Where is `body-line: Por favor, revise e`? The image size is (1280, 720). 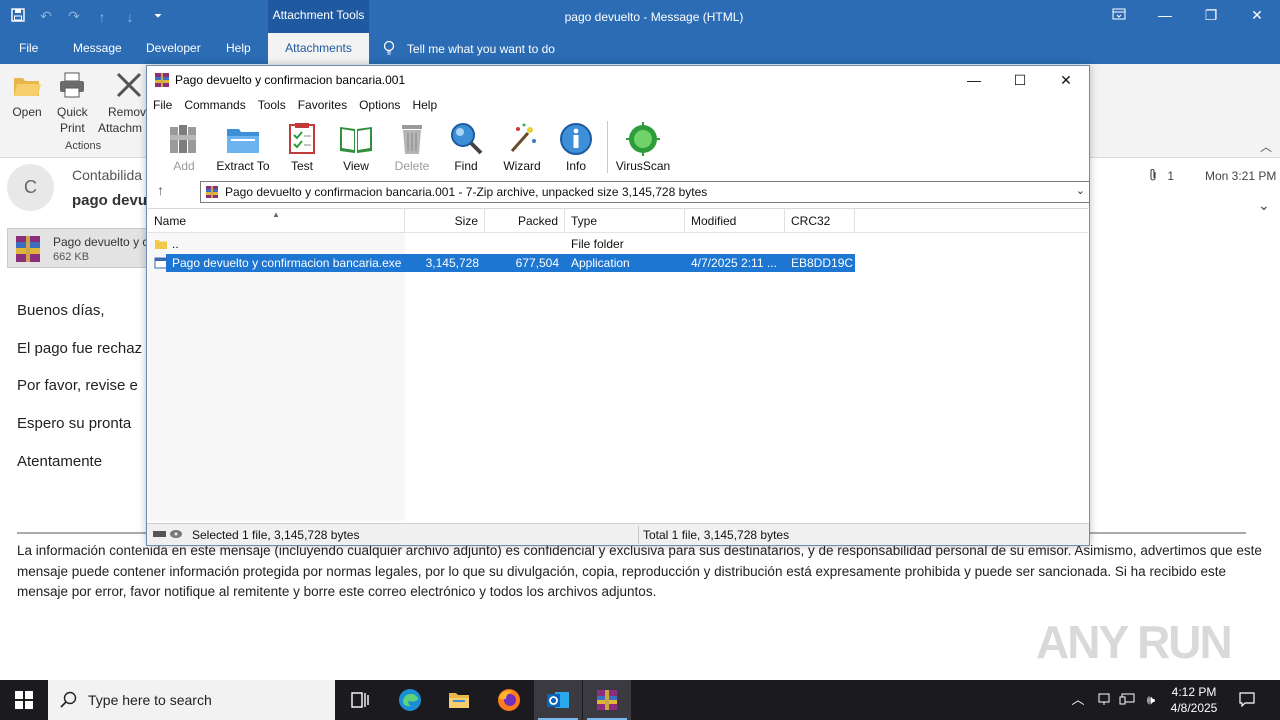
body-line: Por favor, revise e is located at coordinates (77, 385).